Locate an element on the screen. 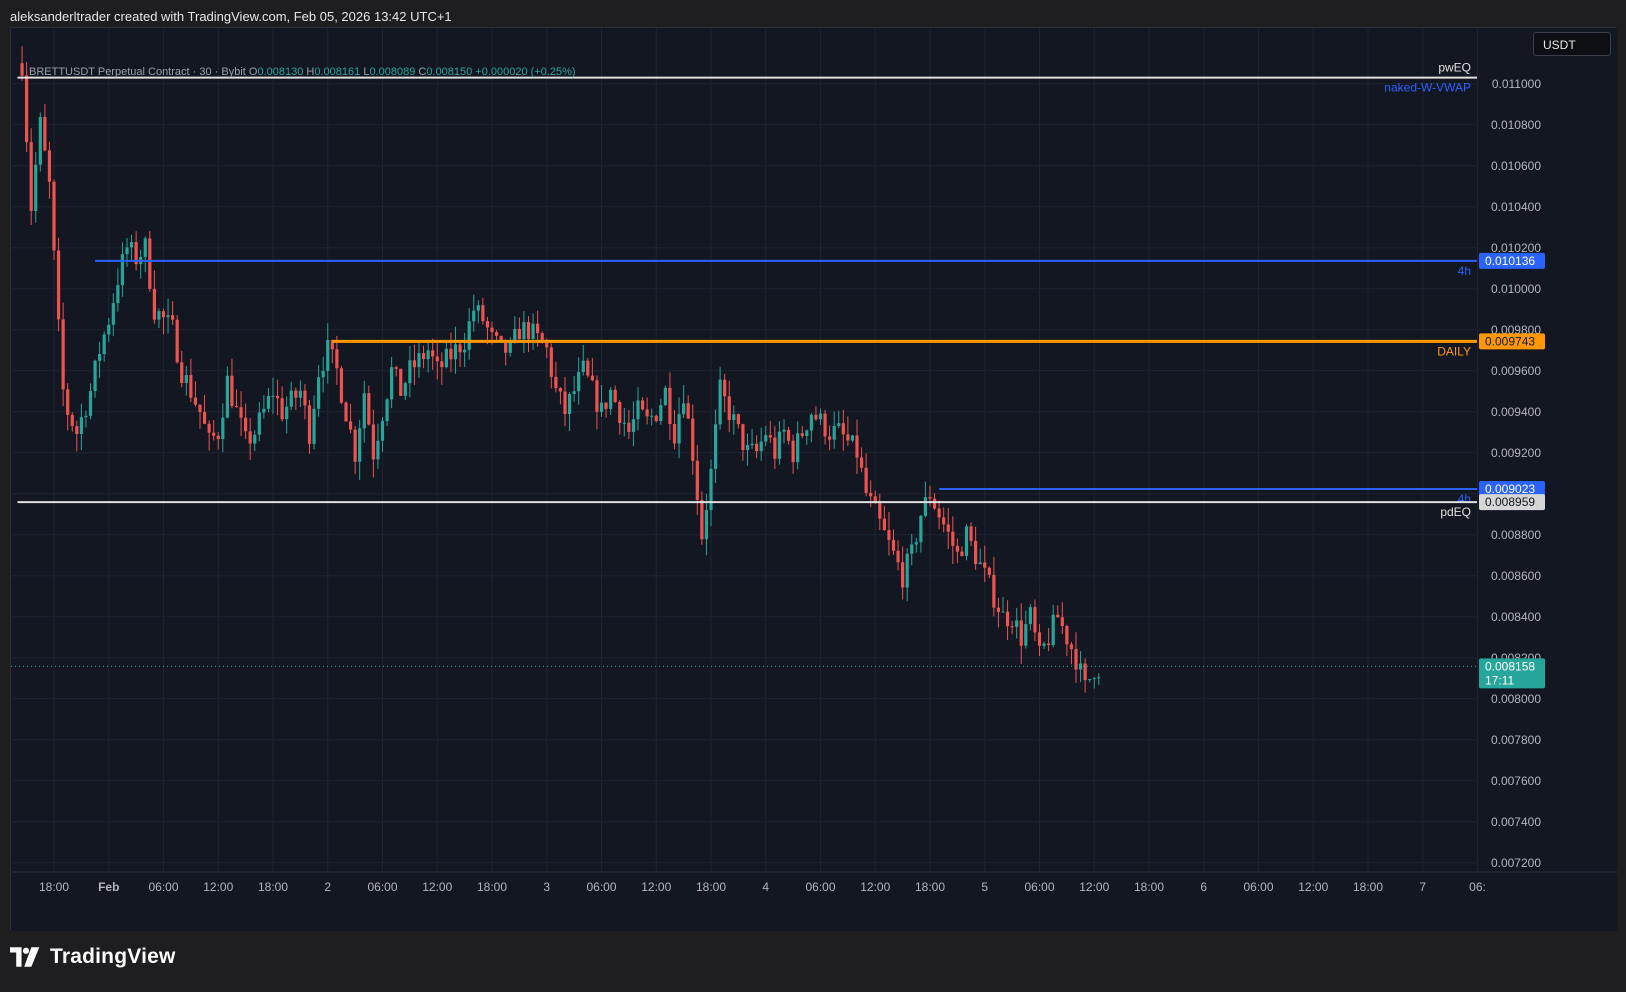  currency-selector: USDT is located at coordinates (1572, 44).